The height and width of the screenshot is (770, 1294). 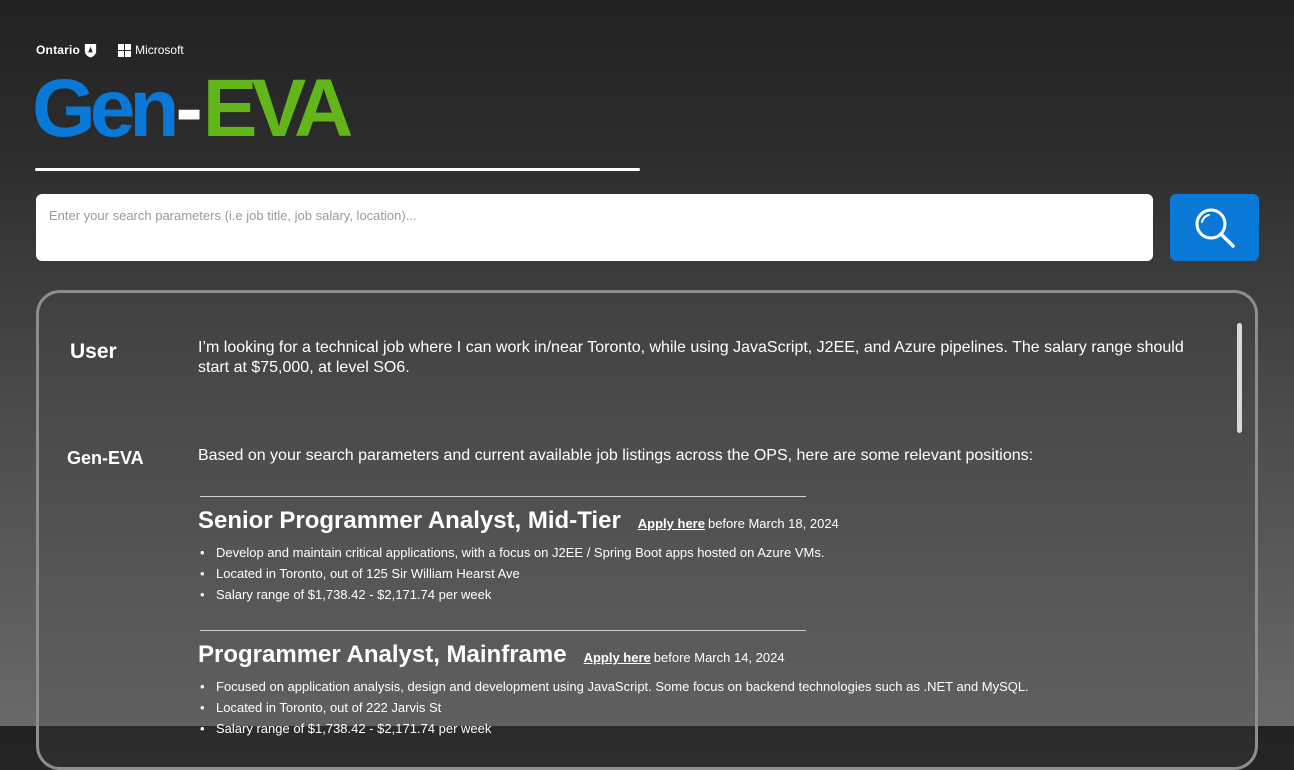 What do you see at coordinates (159, 50) in the screenshot?
I see `microsoft-wordmark: Microsoft` at bounding box center [159, 50].